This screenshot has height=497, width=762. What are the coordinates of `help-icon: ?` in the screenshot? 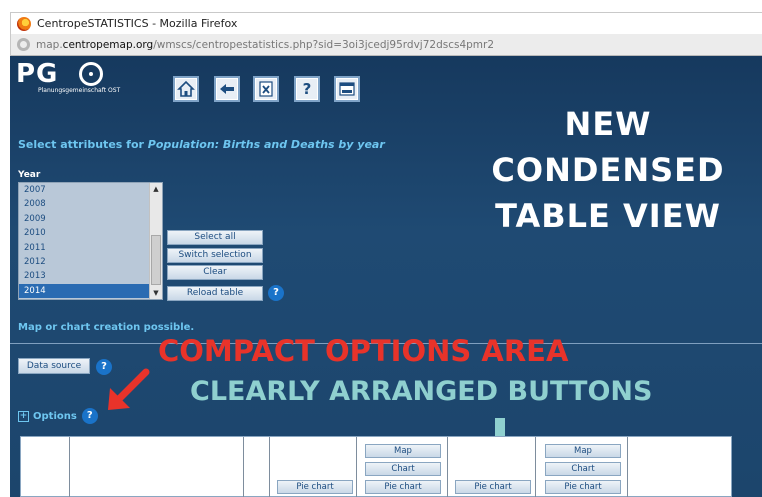 It's located at (307, 89).